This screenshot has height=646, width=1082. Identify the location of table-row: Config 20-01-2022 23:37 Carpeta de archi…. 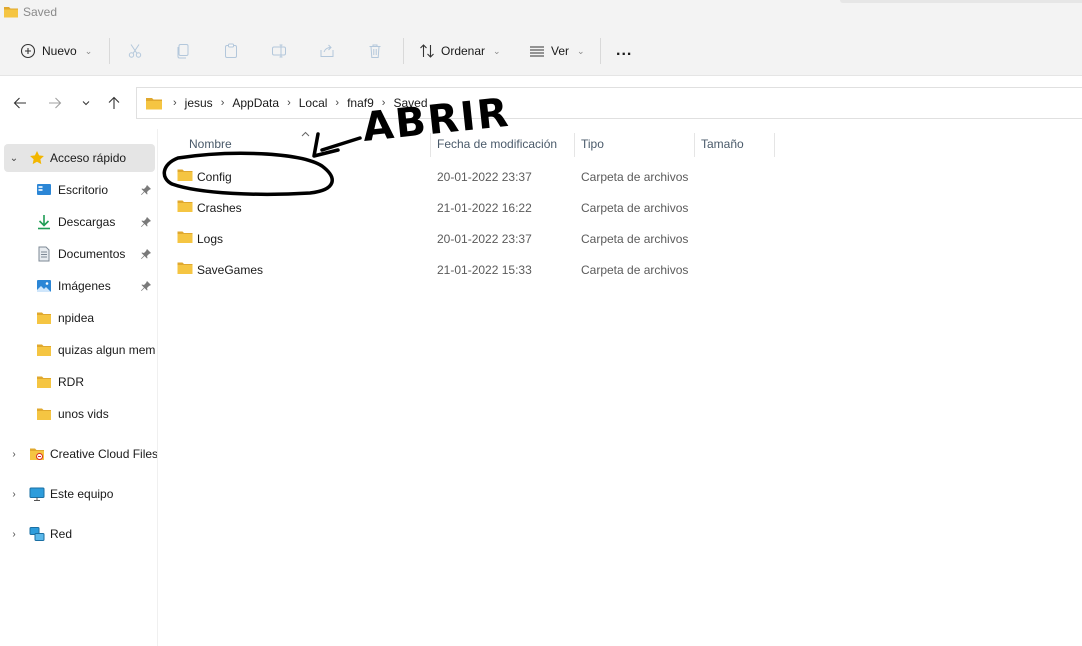
(473, 176).